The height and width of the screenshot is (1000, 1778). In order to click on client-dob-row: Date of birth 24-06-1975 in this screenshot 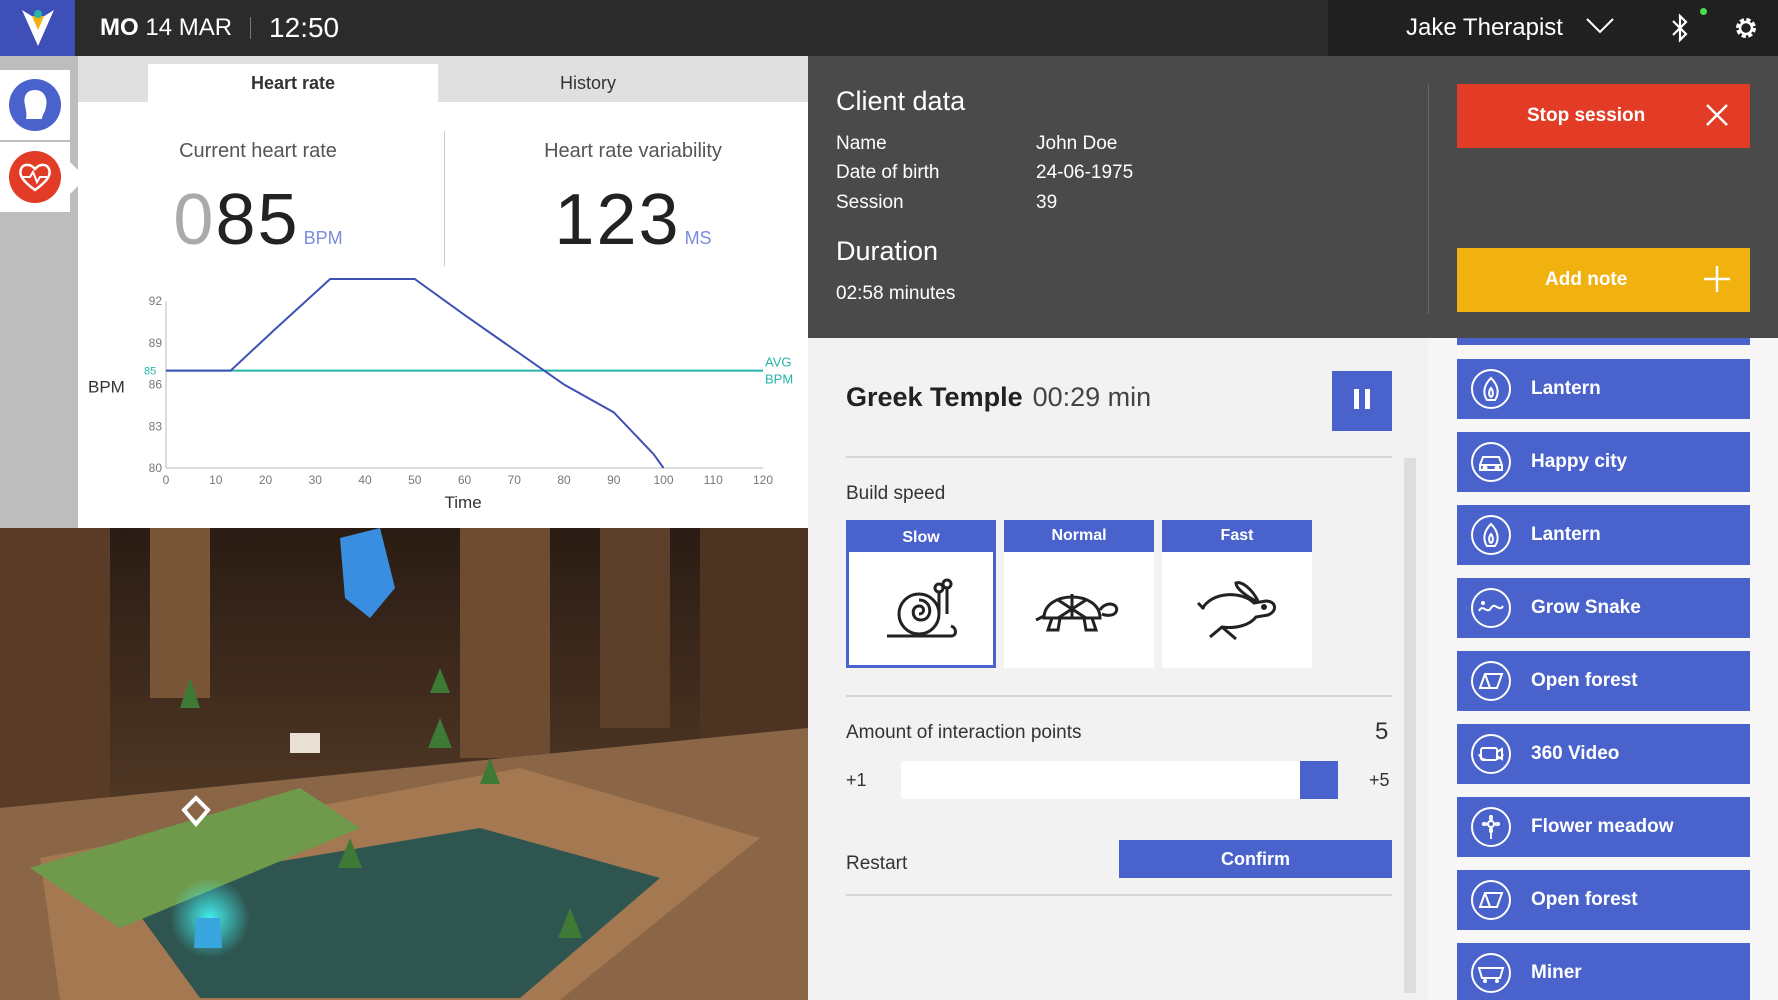, I will do `click(985, 172)`.